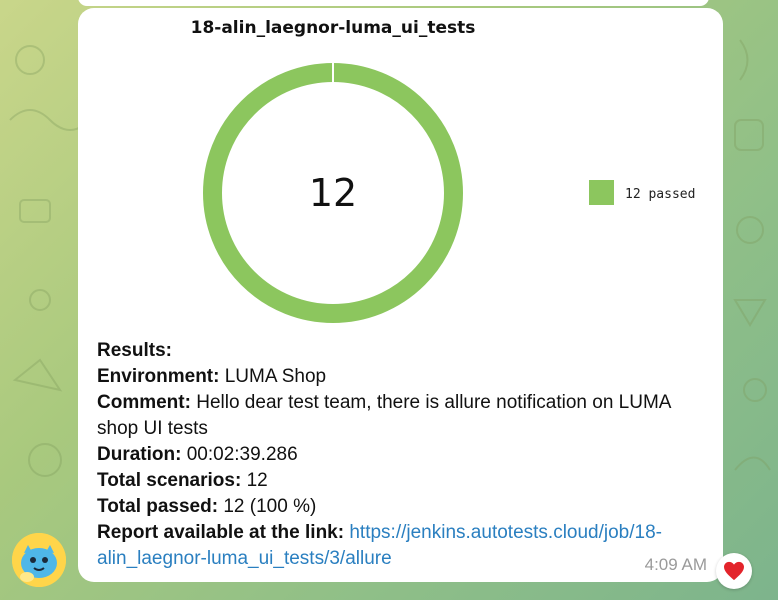 The width and height of the screenshot is (778, 600). I want to click on field-label: Total scenarios:, so click(169, 480).